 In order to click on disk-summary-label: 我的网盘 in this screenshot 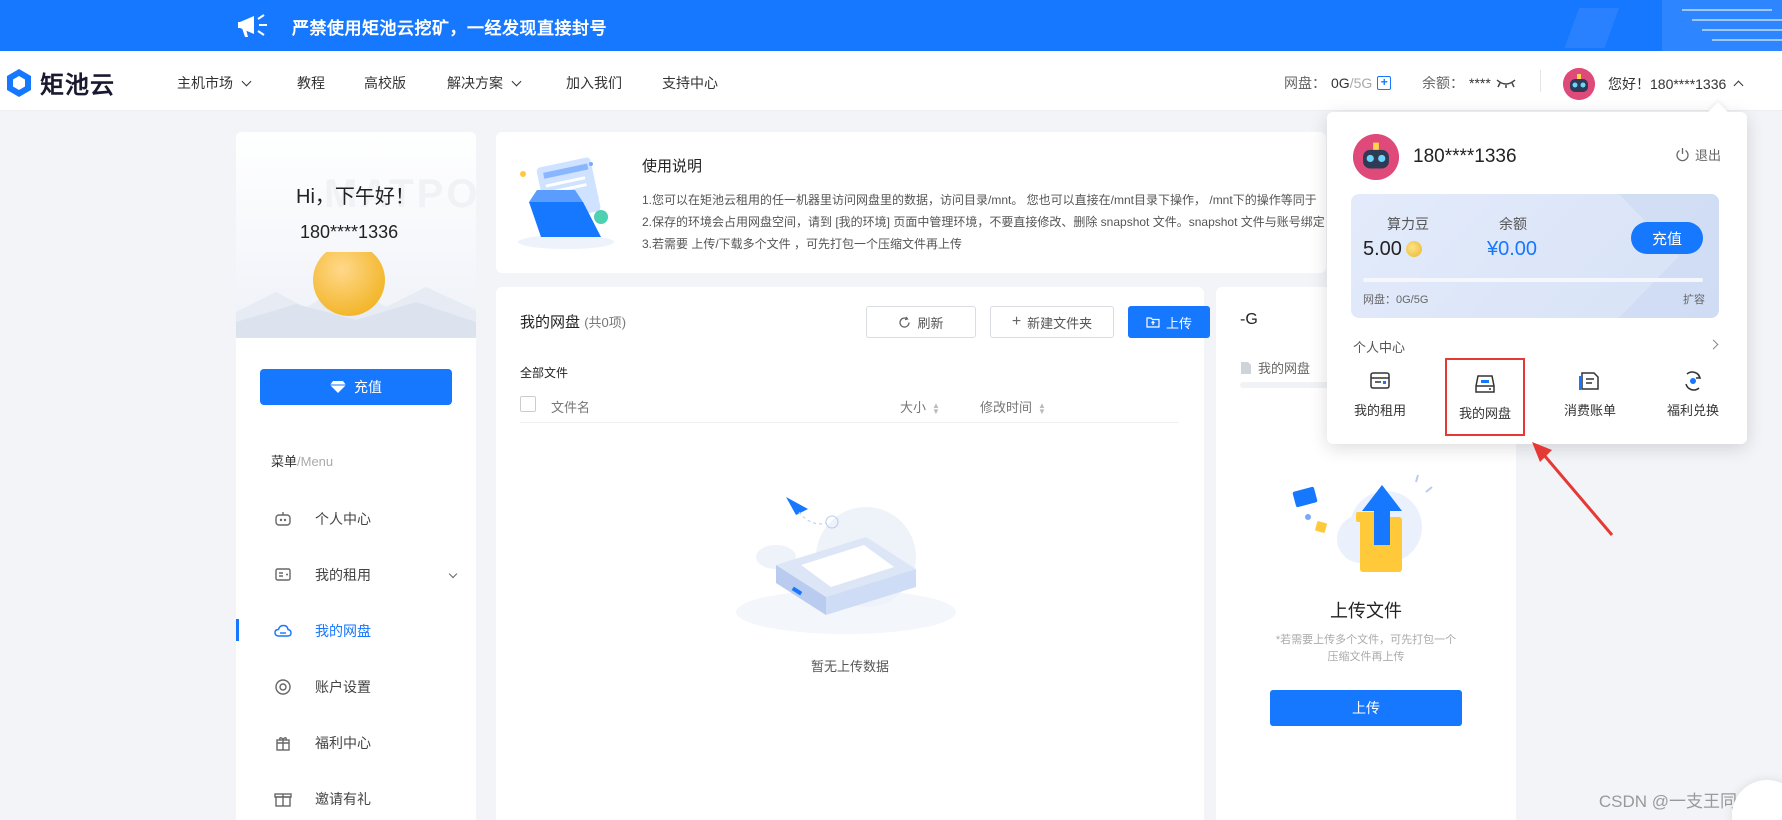, I will do `click(1275, 367)`.